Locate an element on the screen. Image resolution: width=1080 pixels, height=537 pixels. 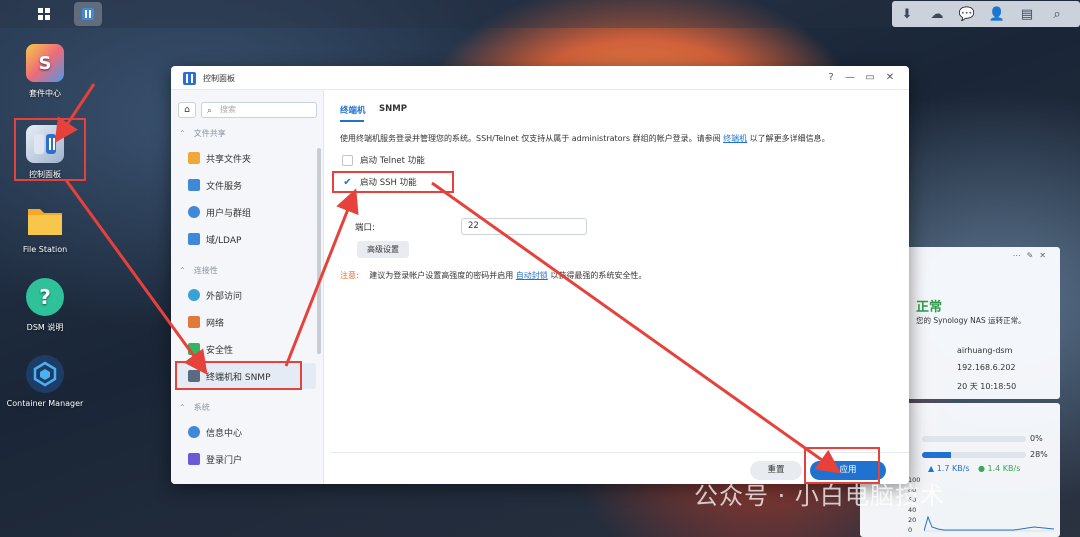
arrow-to-control-panel is located at coordinates (75, 113).